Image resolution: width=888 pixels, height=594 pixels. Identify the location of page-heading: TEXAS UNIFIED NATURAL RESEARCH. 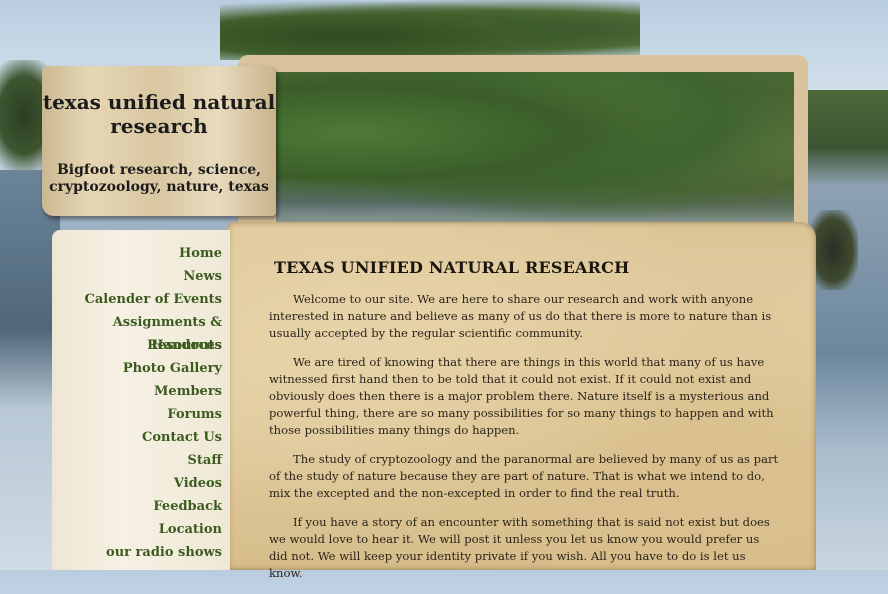
(452, 267).